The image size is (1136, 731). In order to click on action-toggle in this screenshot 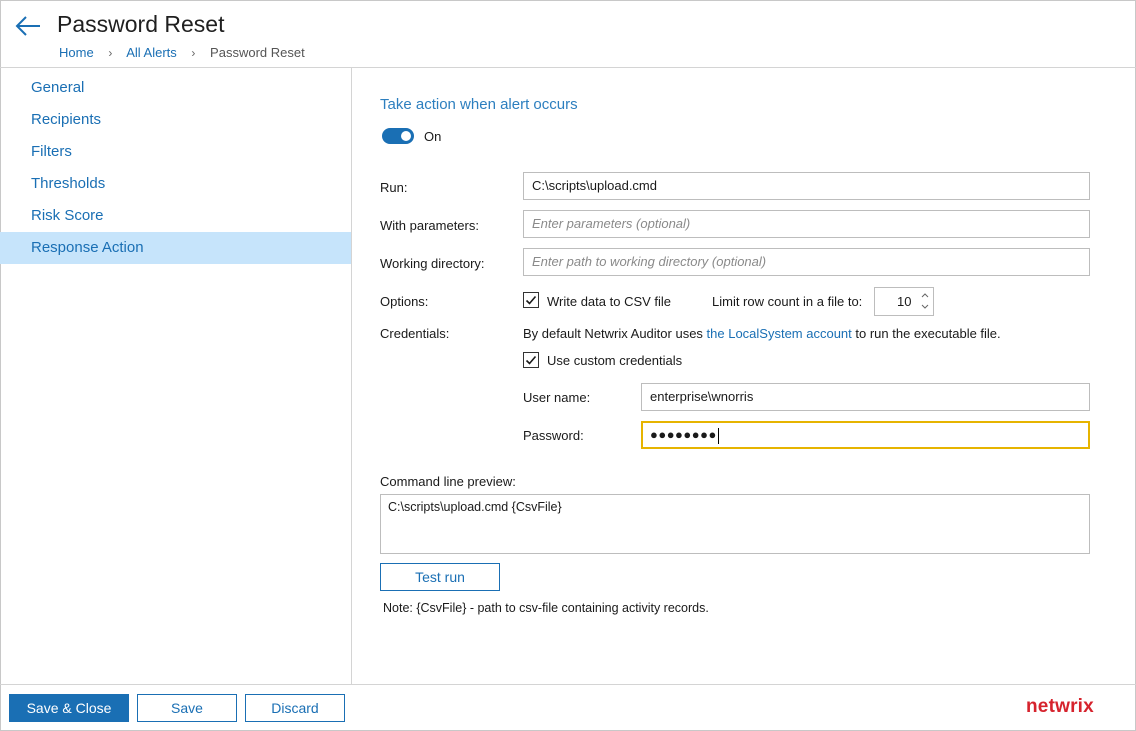, I will do `click(398, 136)`.